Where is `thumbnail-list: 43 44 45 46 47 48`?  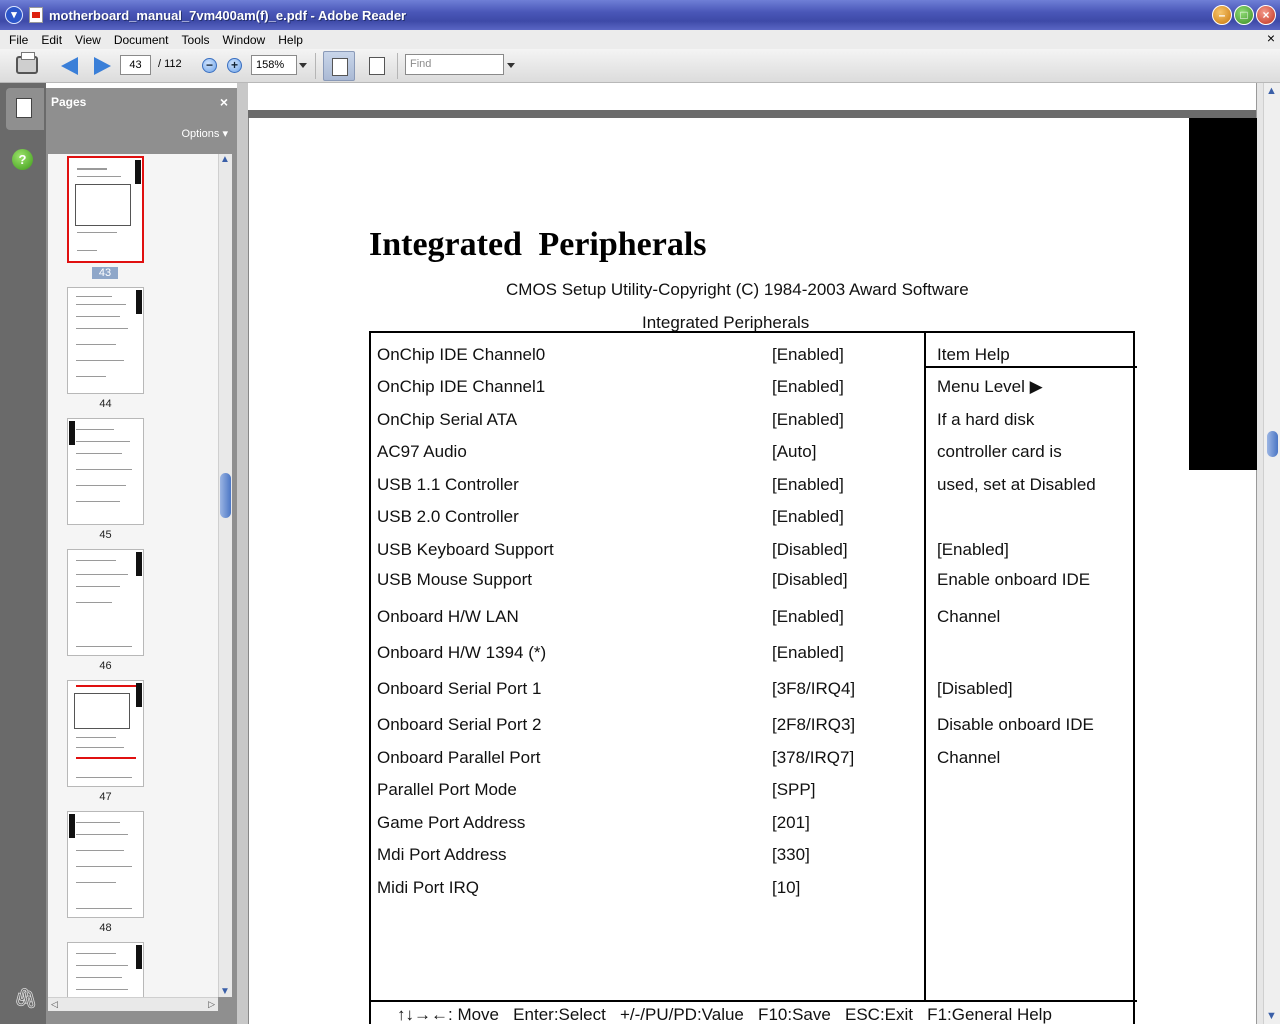 thumbnail-list: 43 44 45 46 47 48 is located at coordinates (133, 575).